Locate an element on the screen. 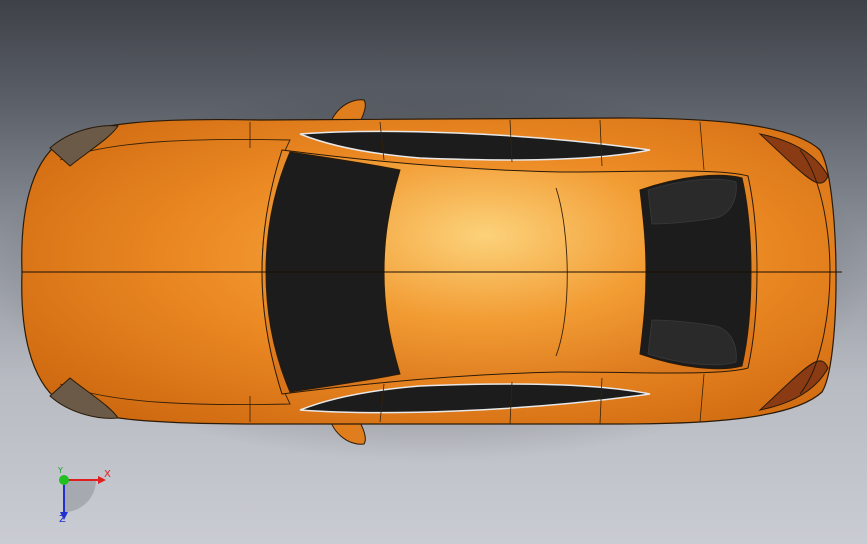 This screenshot has height=544, width=867. reference-triad is located at coordinates (84, 497).